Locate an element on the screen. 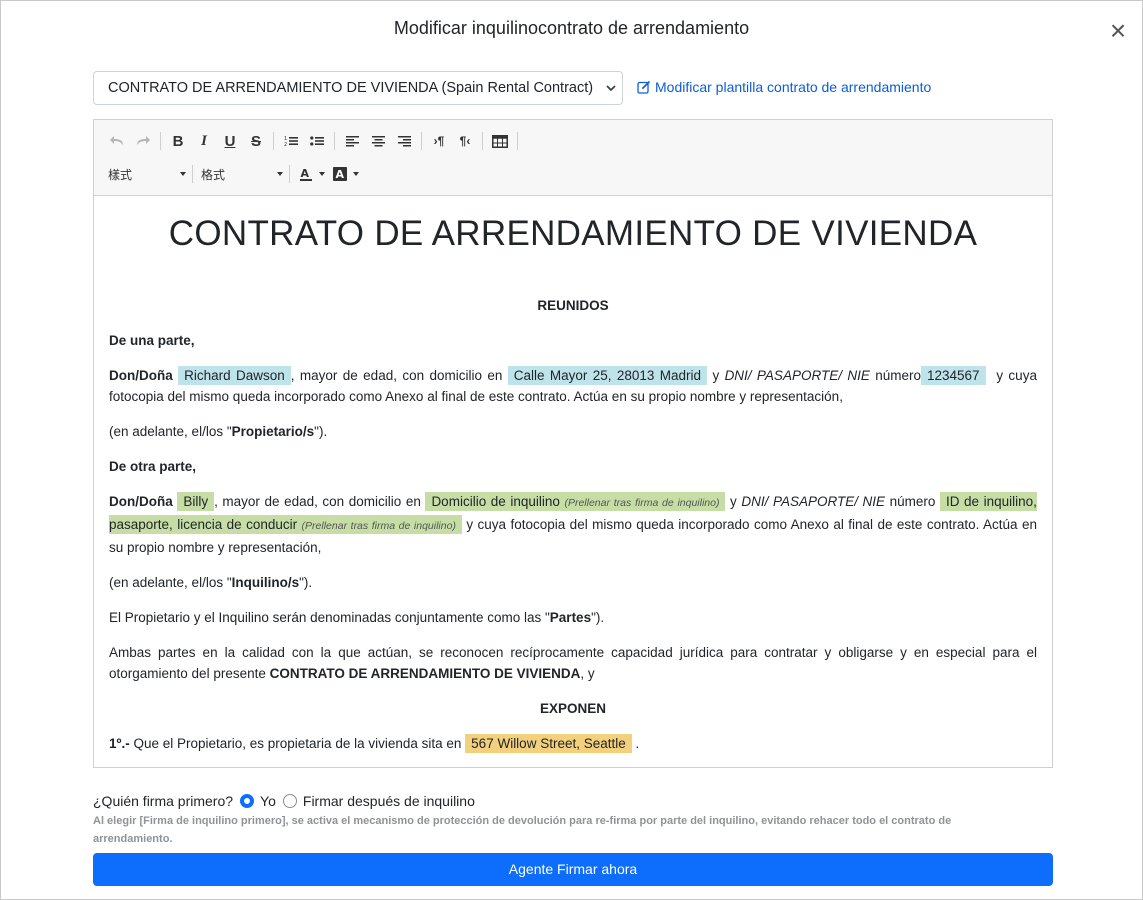  edit-icon is located at coordinates (644, 87).